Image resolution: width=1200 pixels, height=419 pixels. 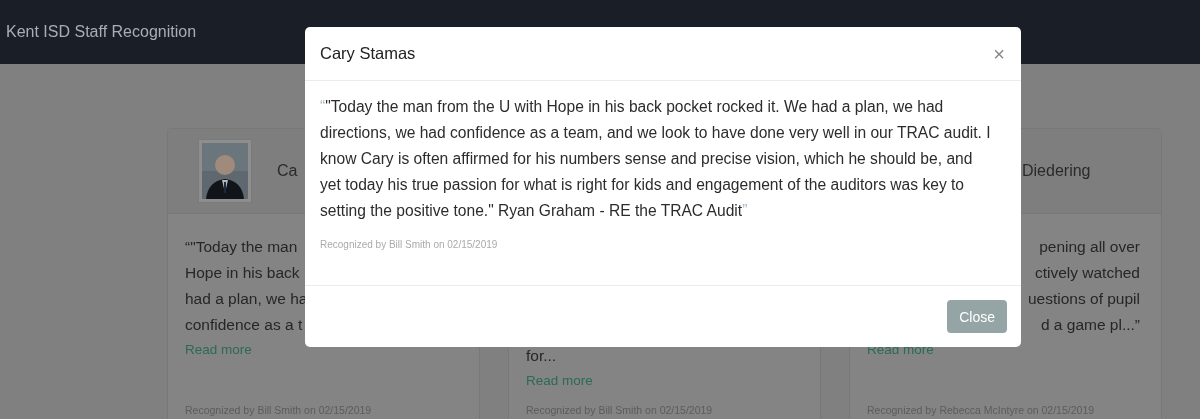 What do you see at coordinates (1089, 247) in the screenshot?
I see `message-text: pening all over` at bounding box center [1089, 247].